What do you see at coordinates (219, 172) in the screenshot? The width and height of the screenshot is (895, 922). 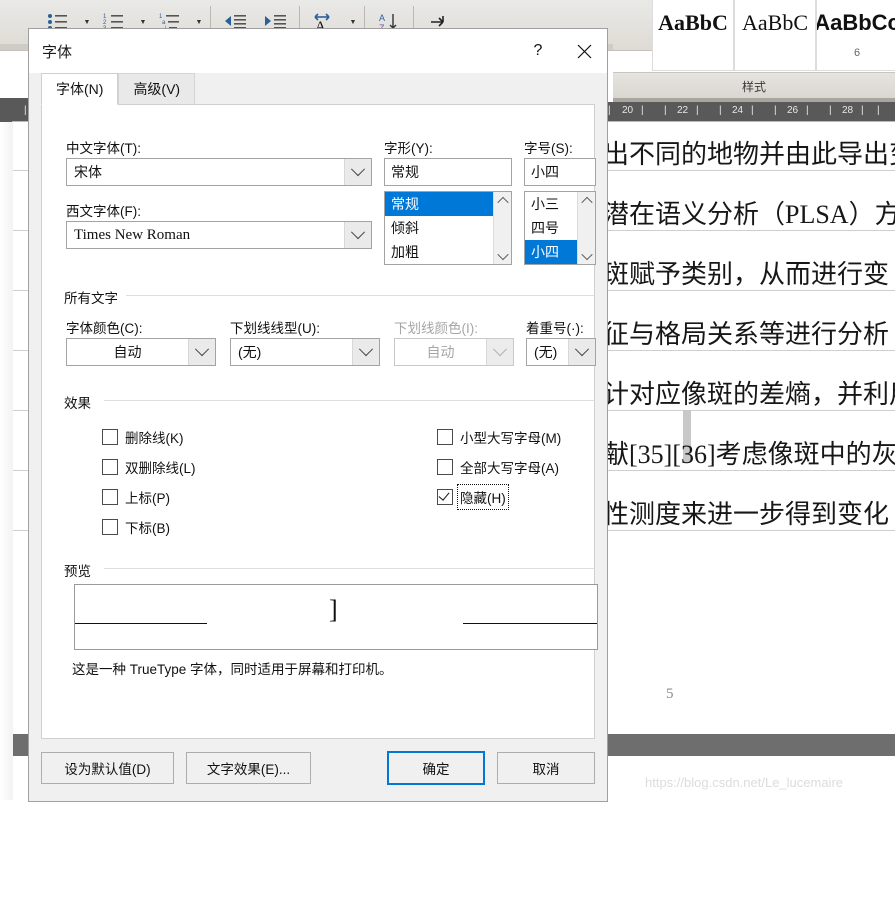 I see `chinese-font-combo: 宋体` at bounding box center [219, 172].